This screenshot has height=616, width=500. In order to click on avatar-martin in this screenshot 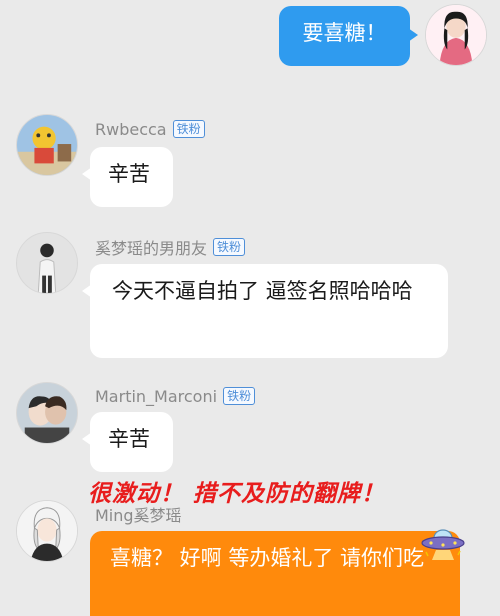, I will do `click(47, 413)`.